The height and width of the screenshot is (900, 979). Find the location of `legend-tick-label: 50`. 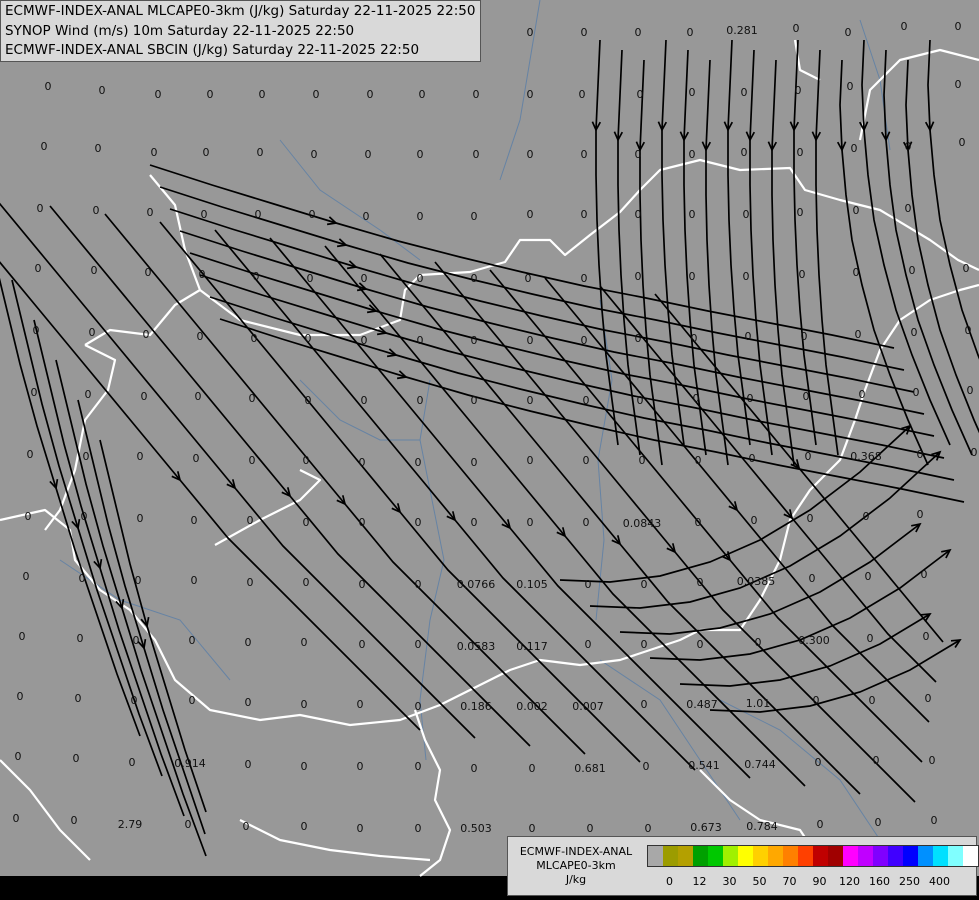

legend-tick-label: 50 is located at coordinates (759, 881).